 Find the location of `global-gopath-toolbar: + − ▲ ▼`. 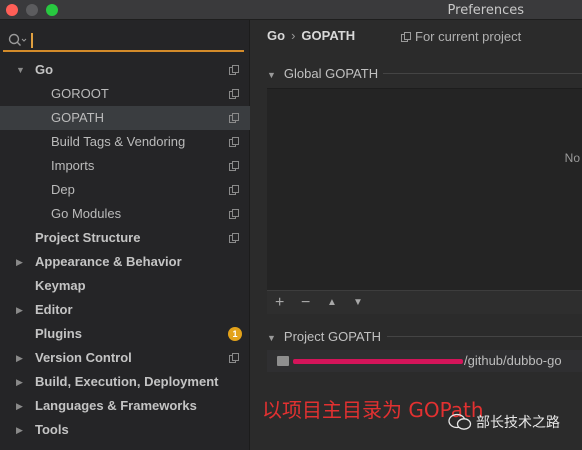

global-gopath-toolbar: + − ▲ ▼ is located at coordinates (424, 302).